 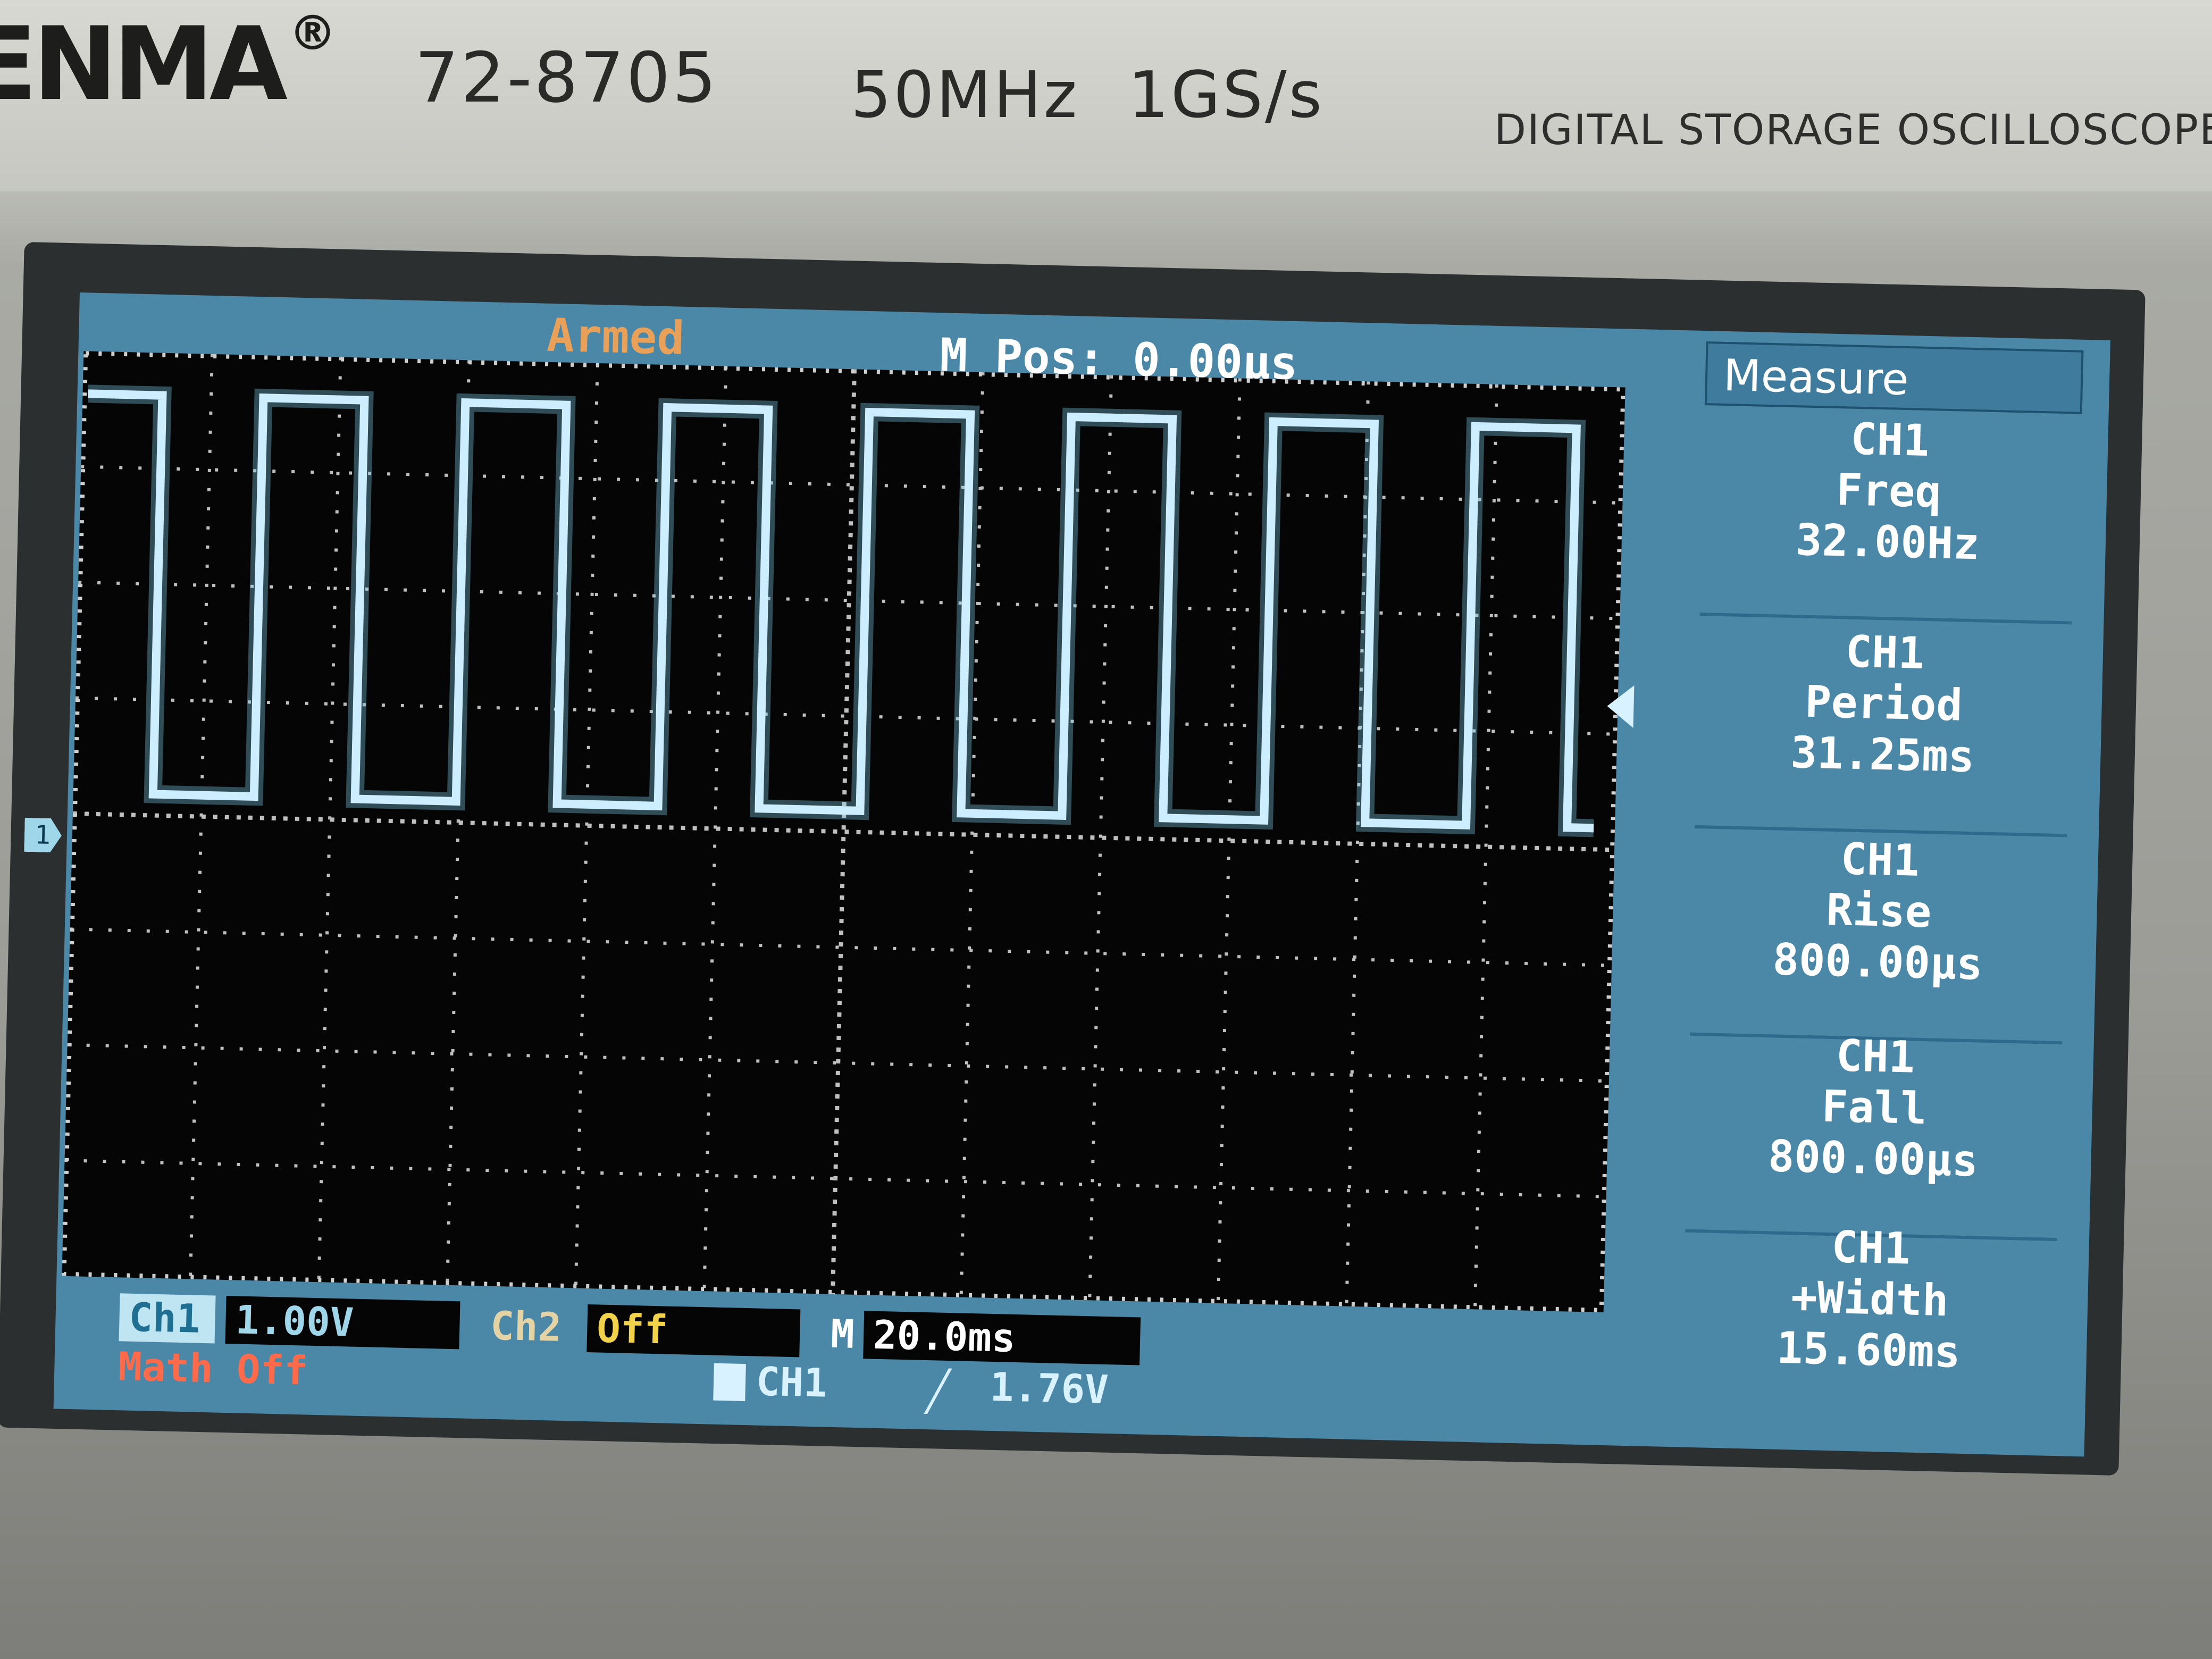 I want to click on measure-name: Freq, so click(x=1889, y=491).